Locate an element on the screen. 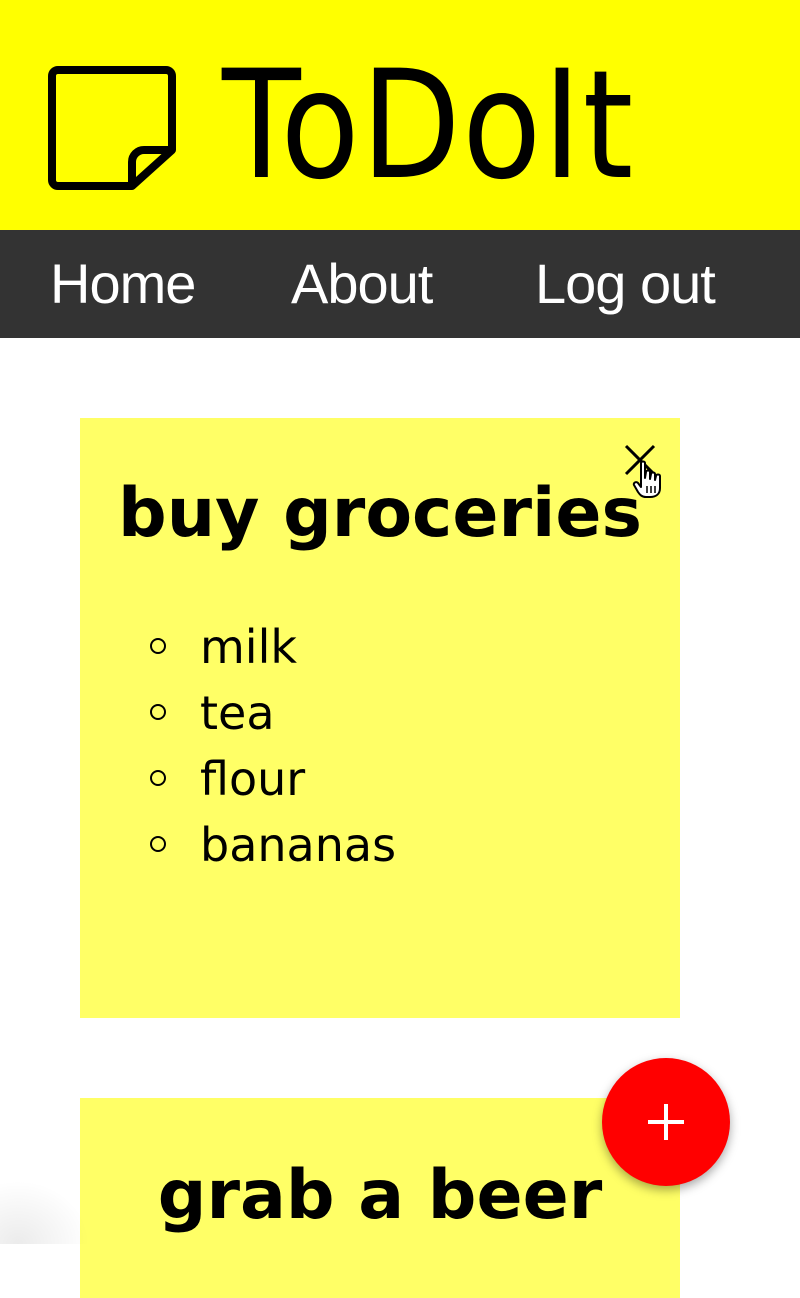 The height and width of the screenshot is (1298, 800). note-item-list: milk tea flour bananas is located at coordinates (272, 746).